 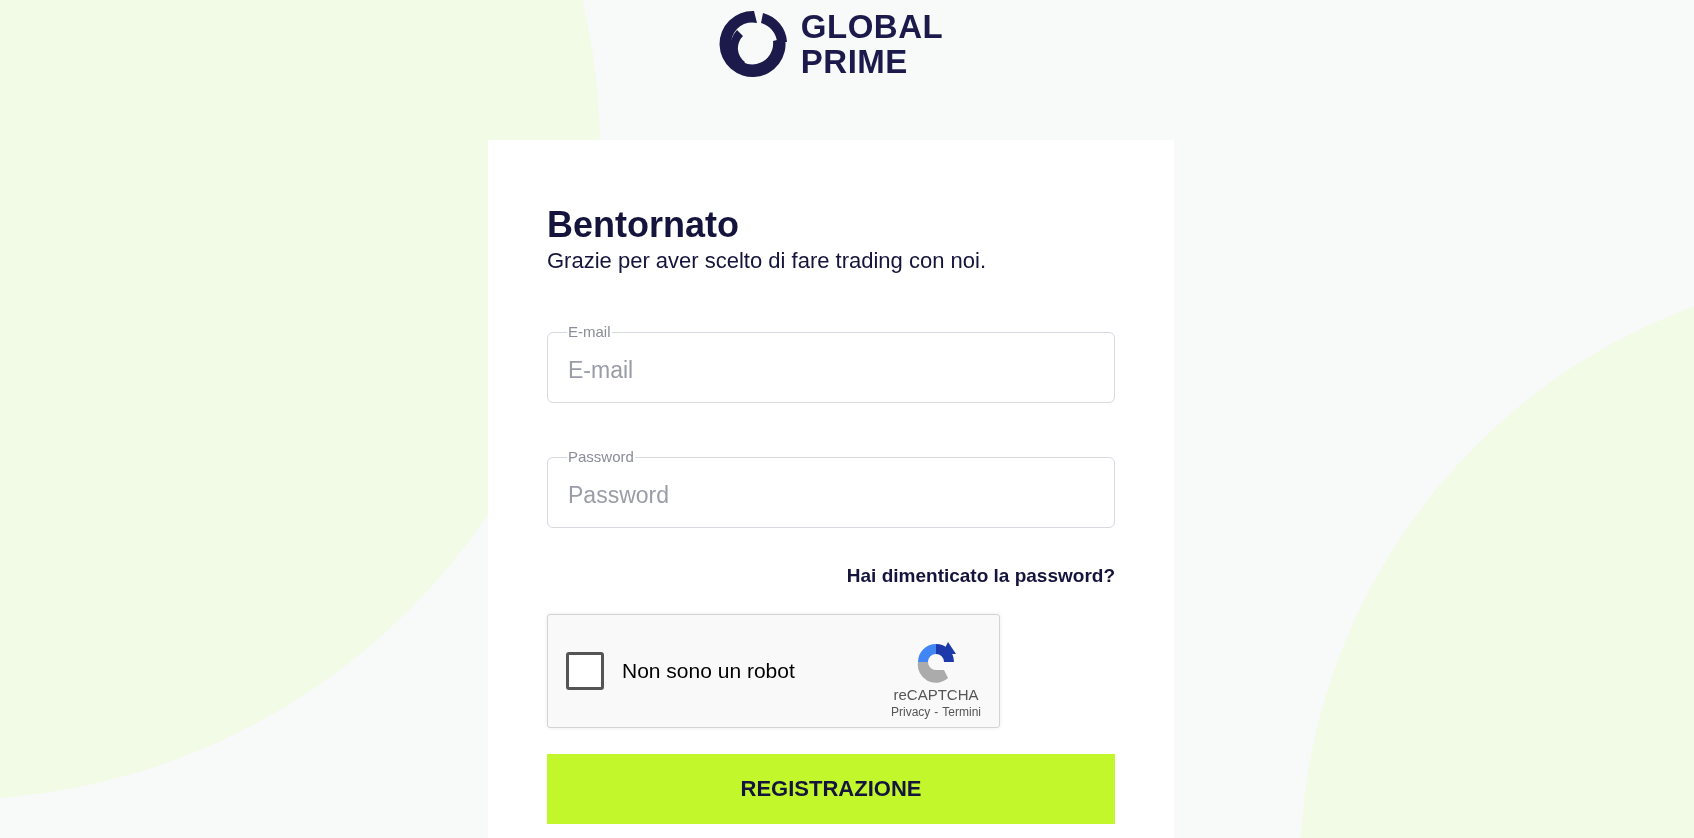 I want to click on captcha-checkbox, so click(x=585, y=671).